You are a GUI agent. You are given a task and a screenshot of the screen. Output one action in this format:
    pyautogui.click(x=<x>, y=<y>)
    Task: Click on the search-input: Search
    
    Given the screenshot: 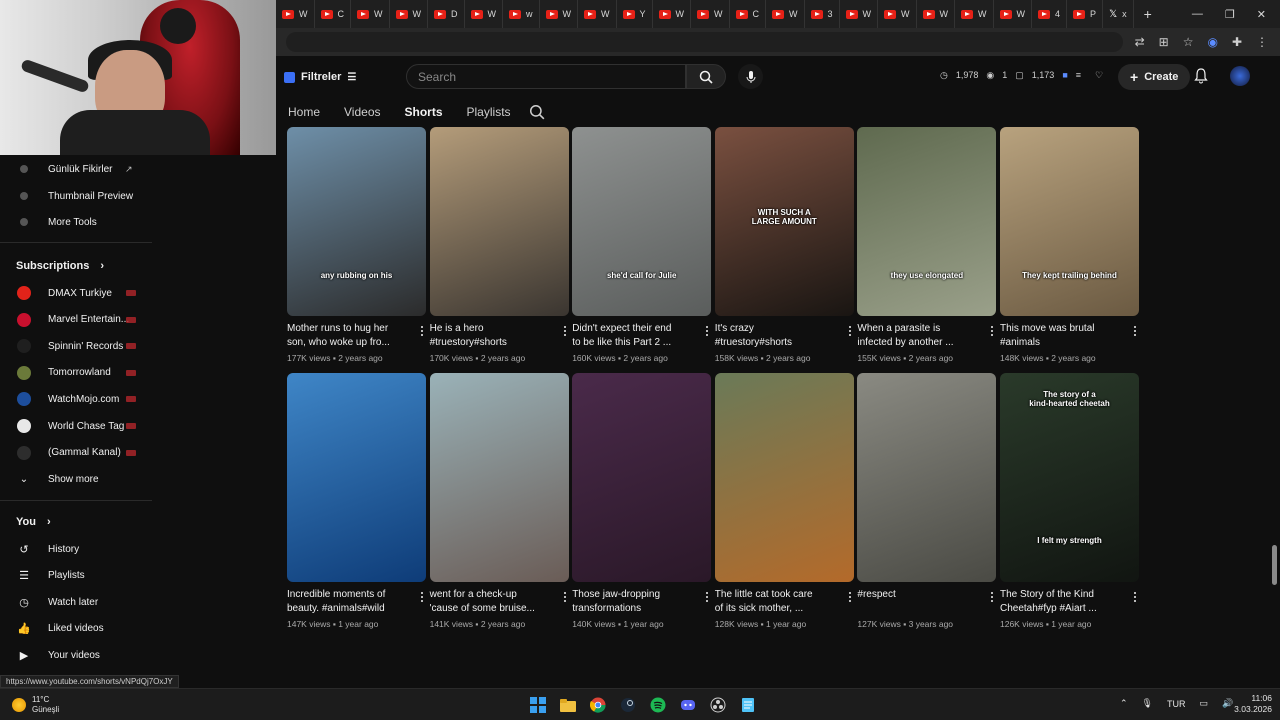 What is the action you would take?
    pyautogui.click(x=546, y=76)
    